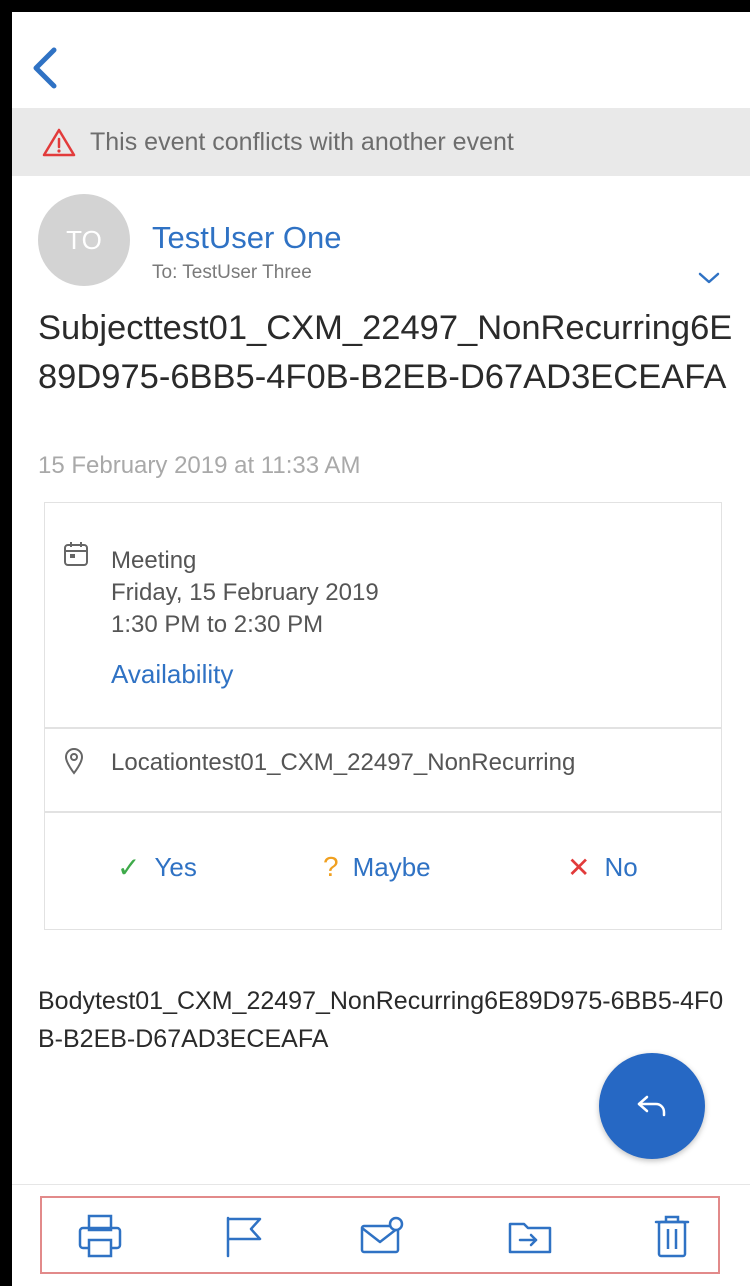 The height and width of the screenshot is (1286, 750). Describe the element at coordinates (245, 592) in the screenshot. I see `event-date: Friday, 15 February 2019` at that location.